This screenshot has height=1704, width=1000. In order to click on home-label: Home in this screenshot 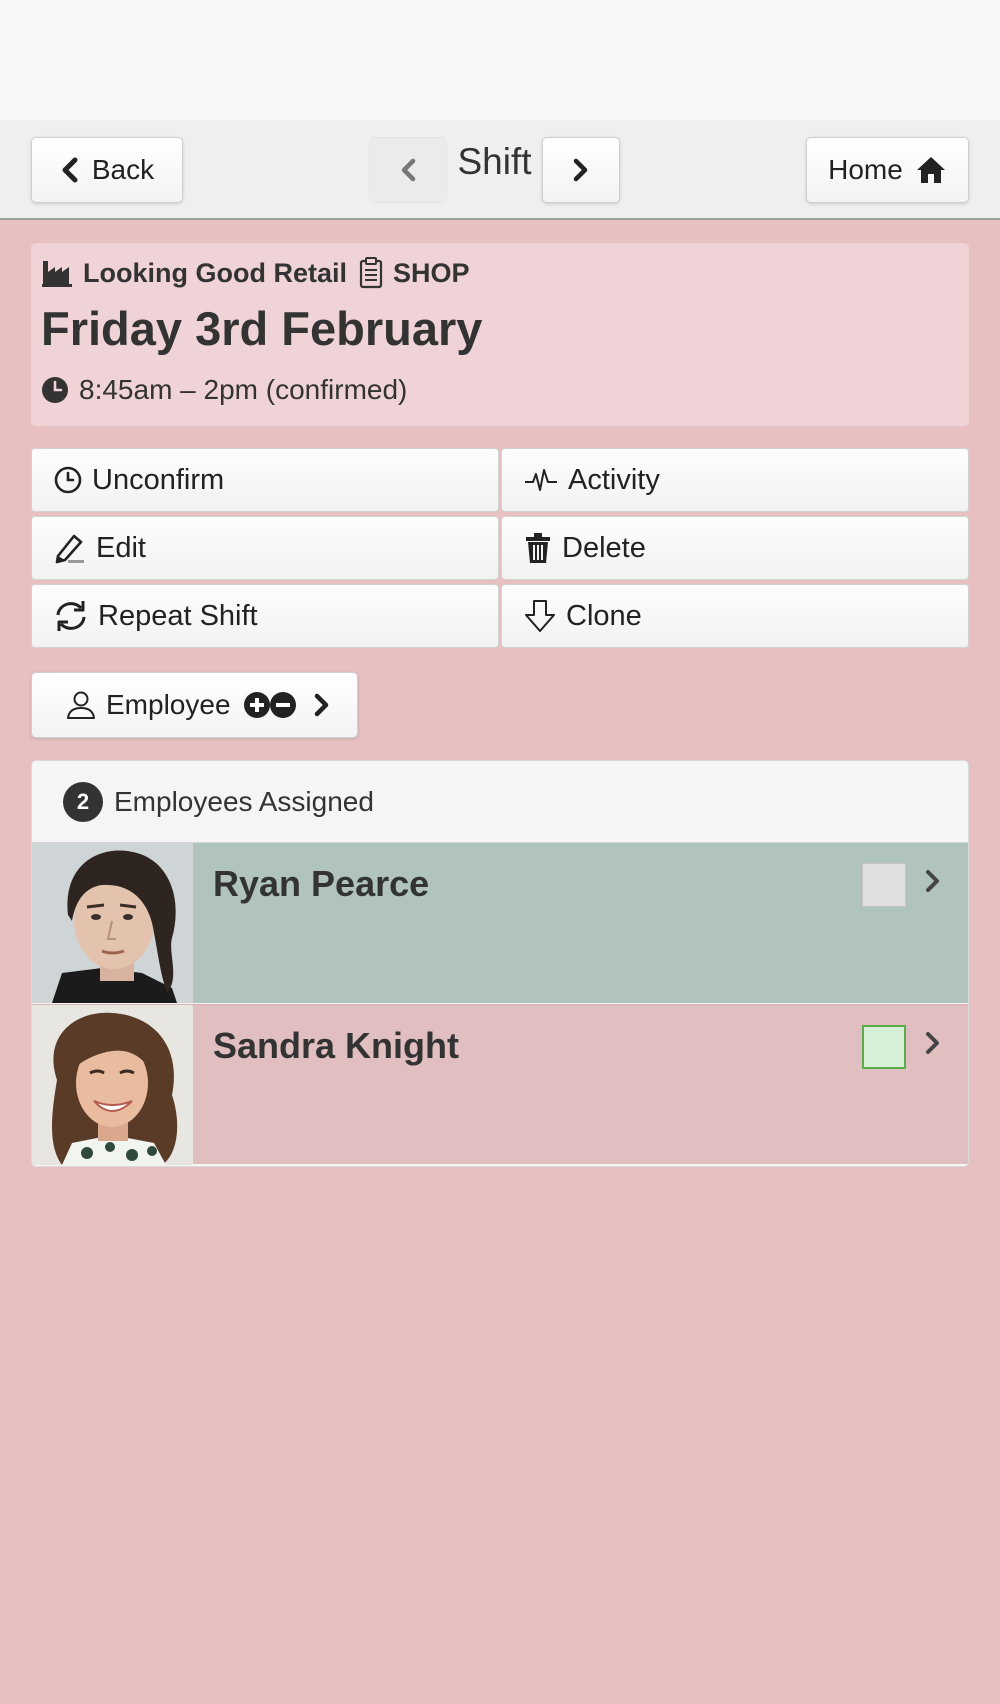, I will do `click(865, 169)`.